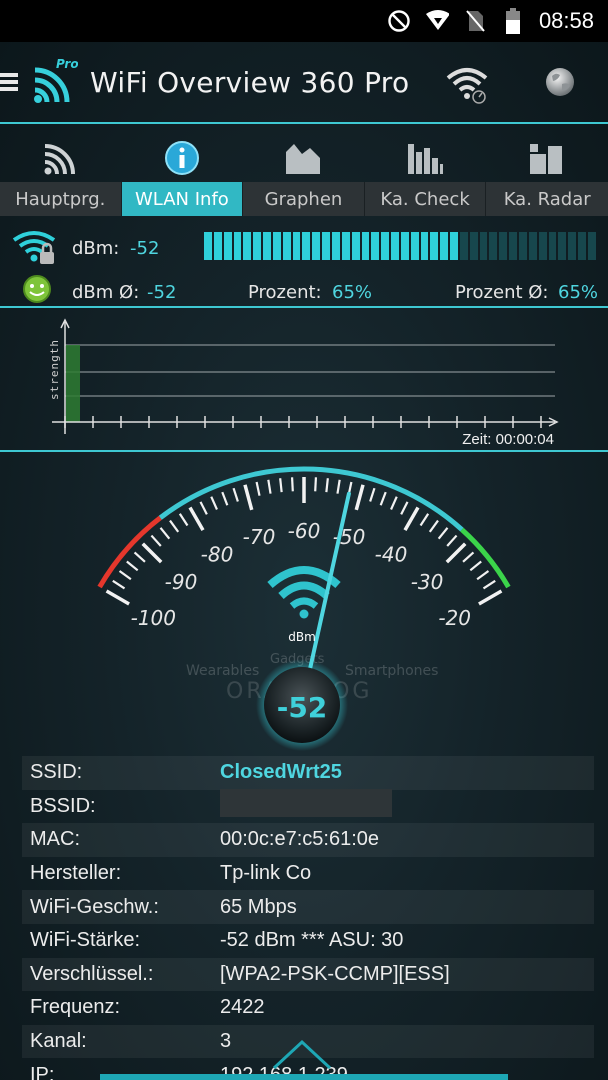  What do you see at coordinates (425, 199) in the screenshot?
I see `tab-ka-check: Ka. Check` at bounding box center [425, 199].